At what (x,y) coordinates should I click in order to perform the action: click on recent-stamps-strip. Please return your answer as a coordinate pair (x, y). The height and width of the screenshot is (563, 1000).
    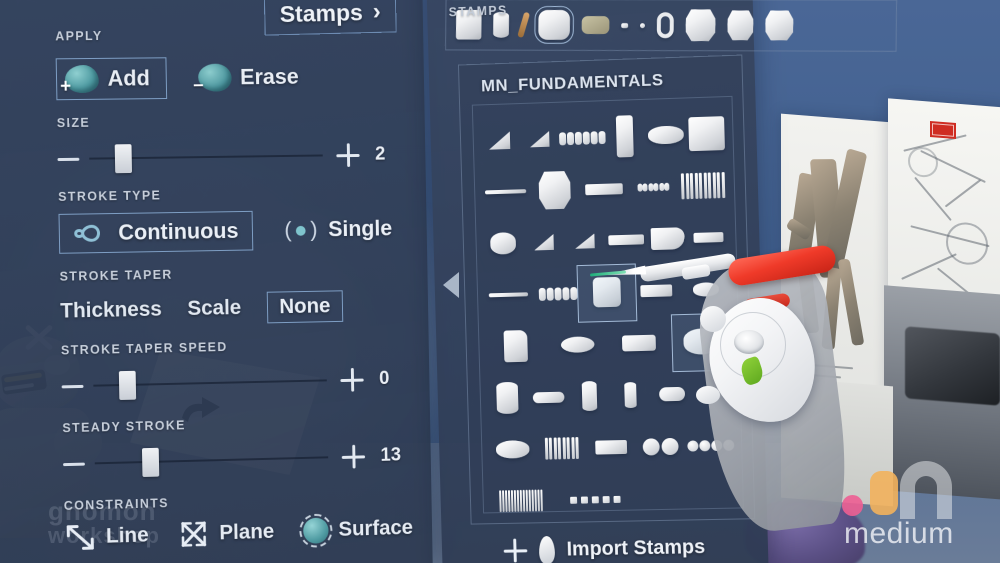
    Looking at the image, I should click on (671, 26).